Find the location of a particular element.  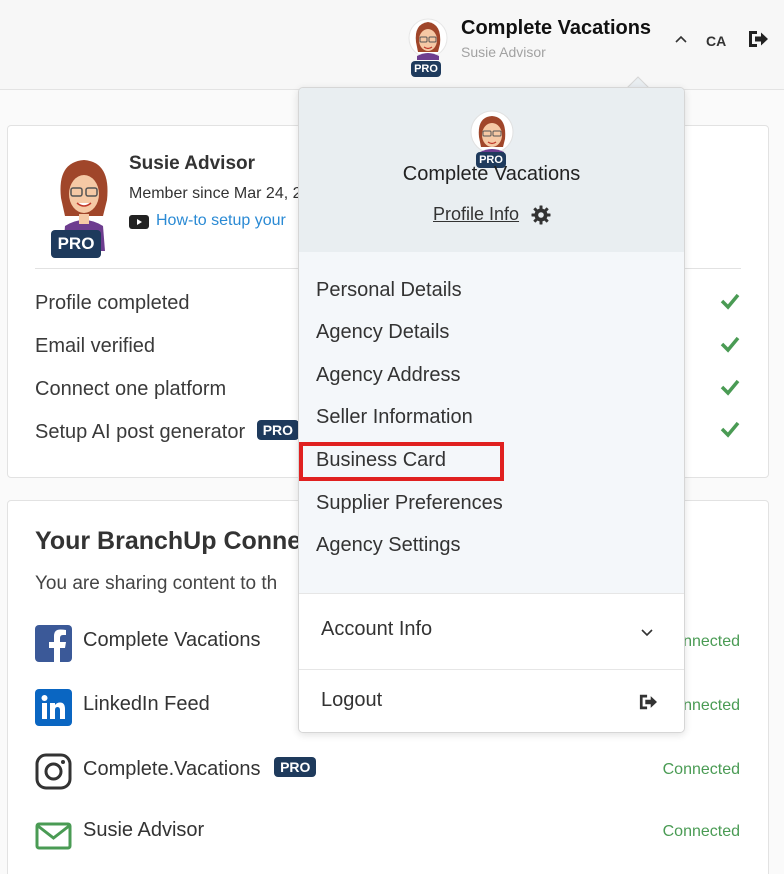

user-name: Susie Advisor is located at coordinates (503, 52).